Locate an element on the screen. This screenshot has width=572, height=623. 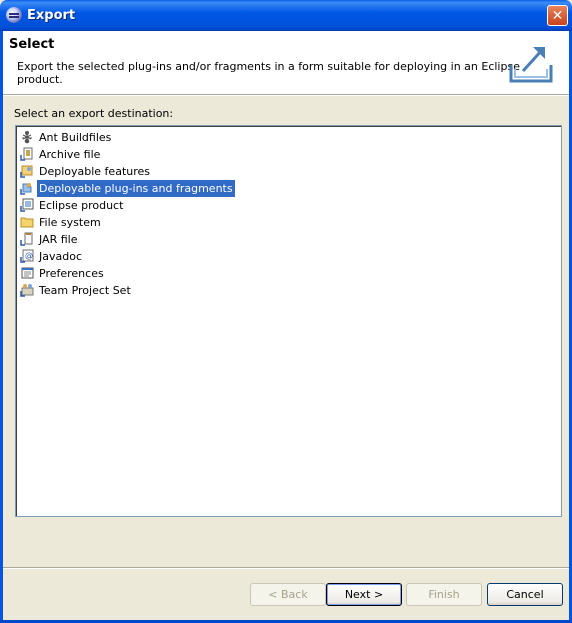
page-title: Select is located at coordinates (32, 44).